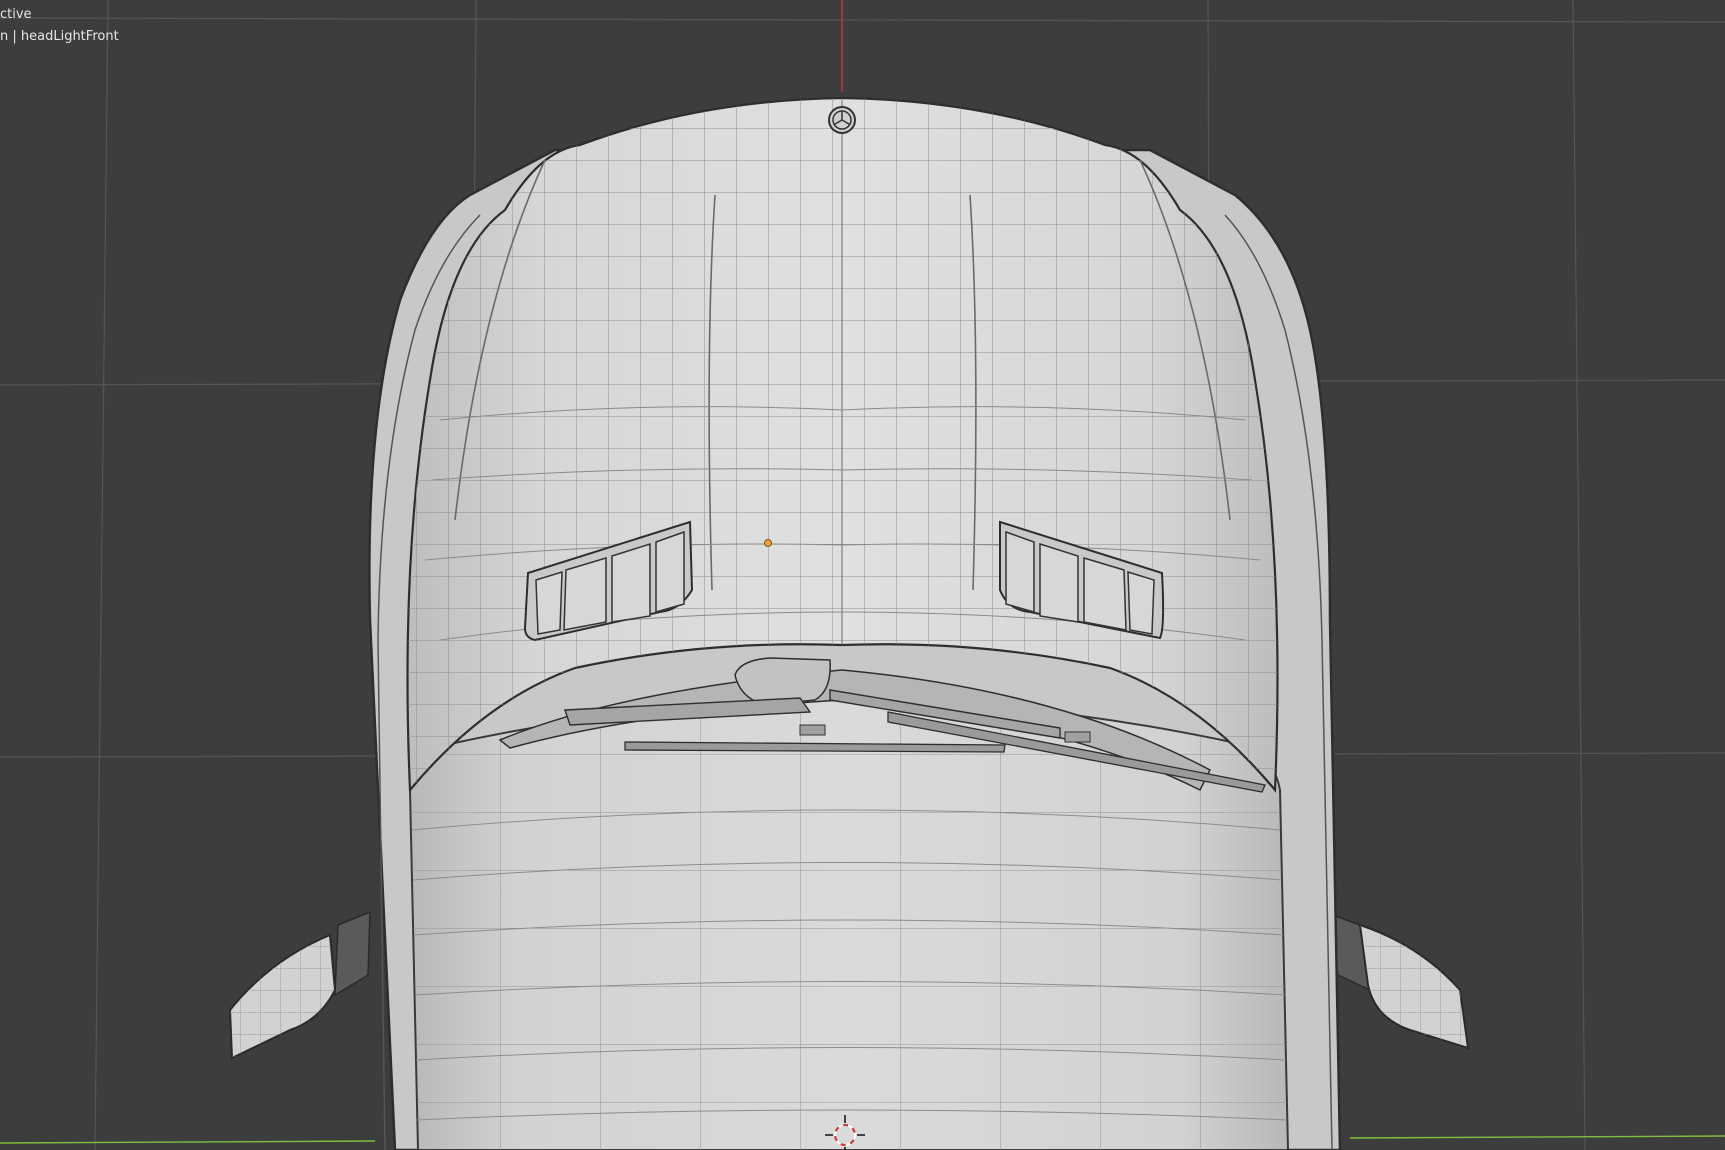  What do you see at coordinates (1396, 980) in the screenshot?
I see `right-side-mirror` at bounding box center [1396, 980].